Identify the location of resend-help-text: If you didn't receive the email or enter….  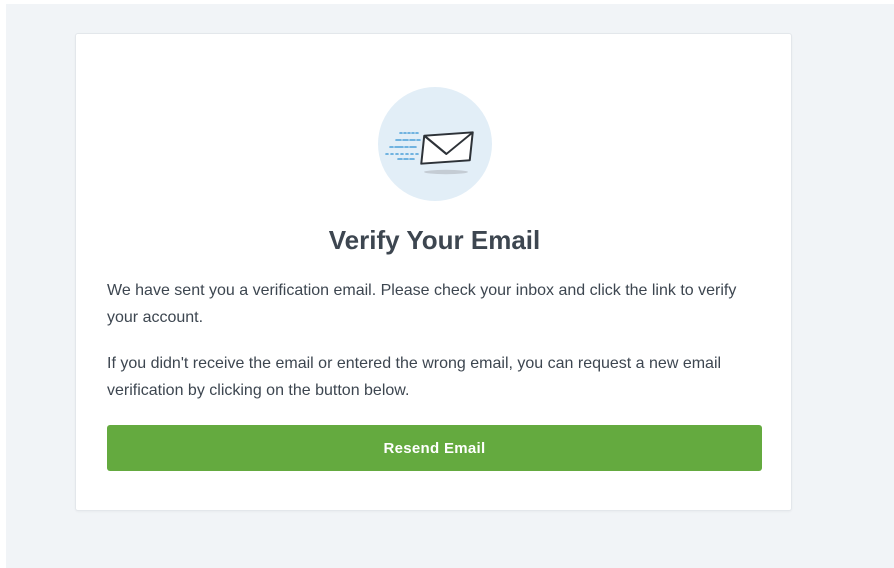
(414, 377).